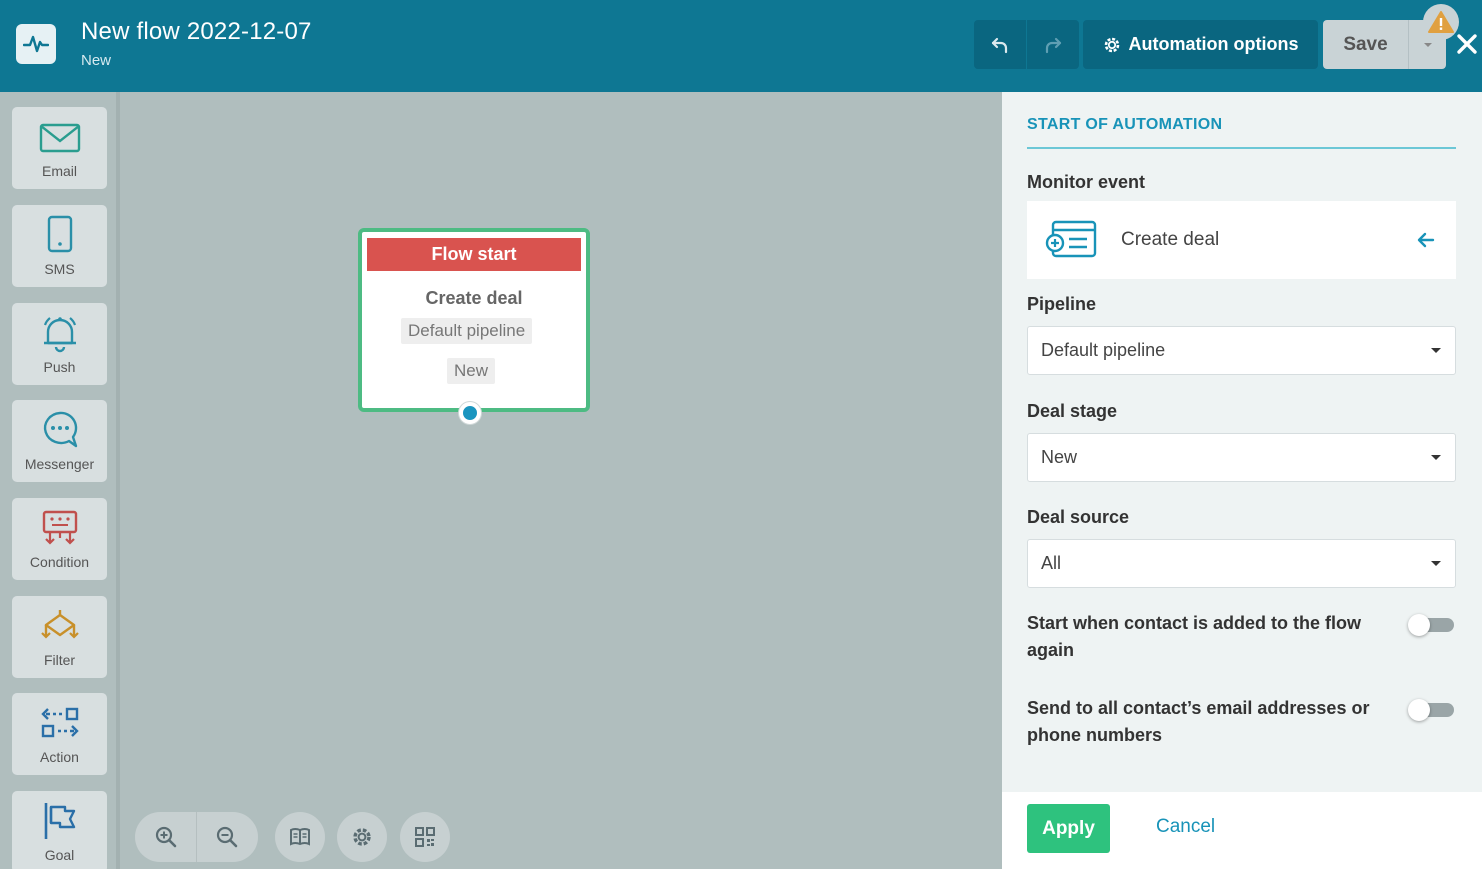  I want to click on flow-title: New flow 2022-12-07, so click(196, 32).